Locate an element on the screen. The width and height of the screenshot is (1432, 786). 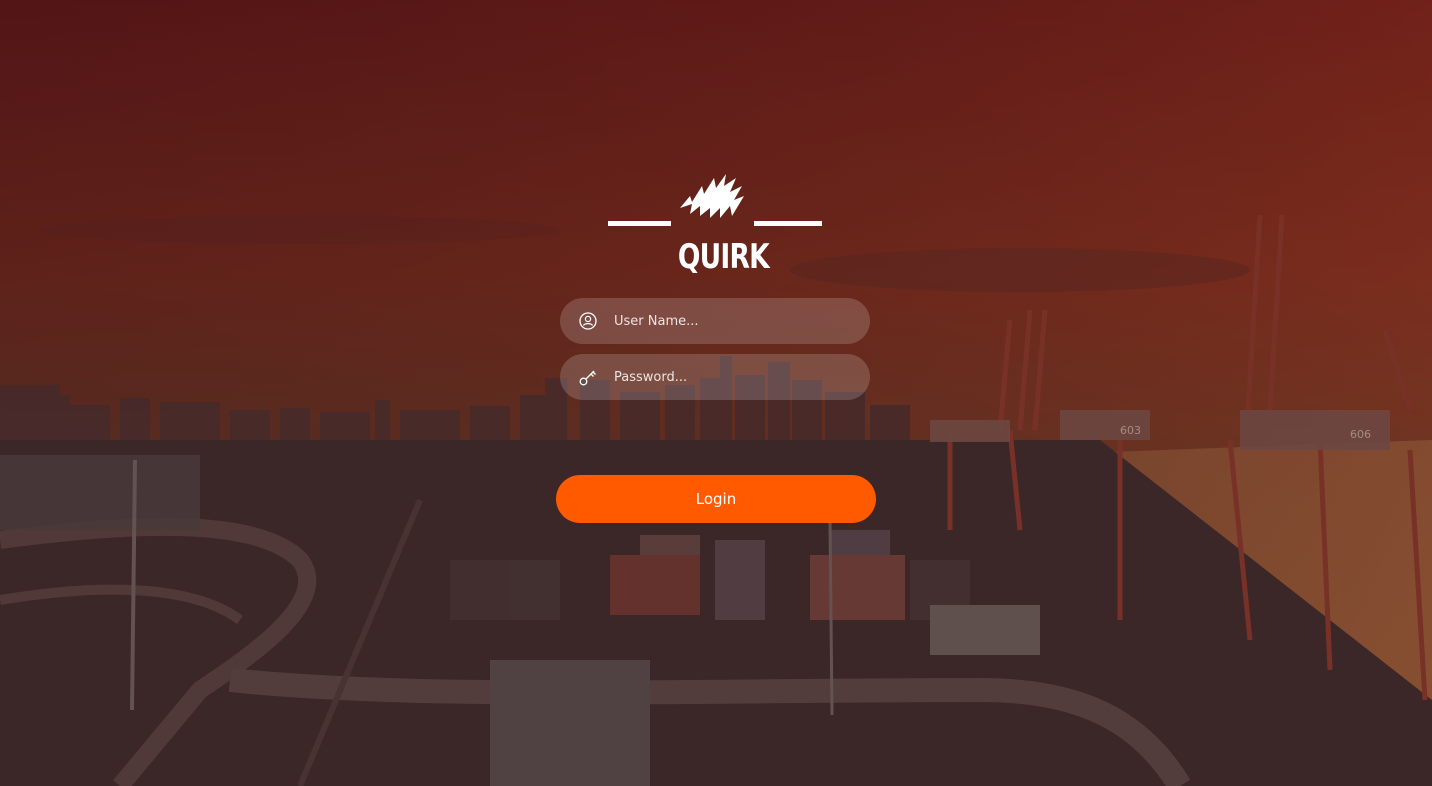
brand-name: QUIRK is located at coordinates (723, 257).